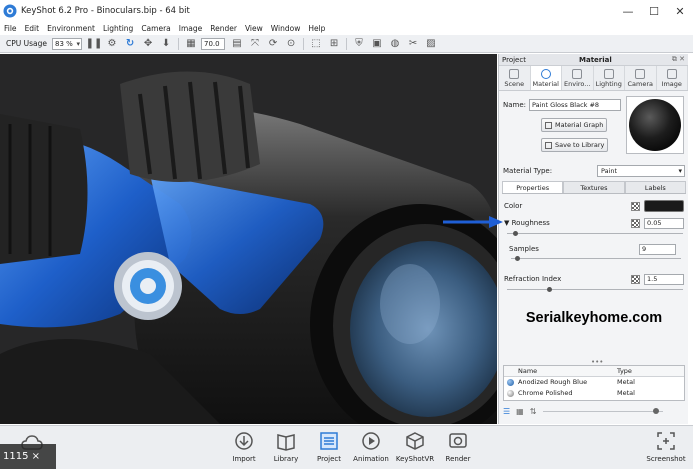 The image size is (693, 469). What do you see at coordinates (545, 83) in the screenshot?
I see `tab-label: Material` at bounding box center [545, 83].